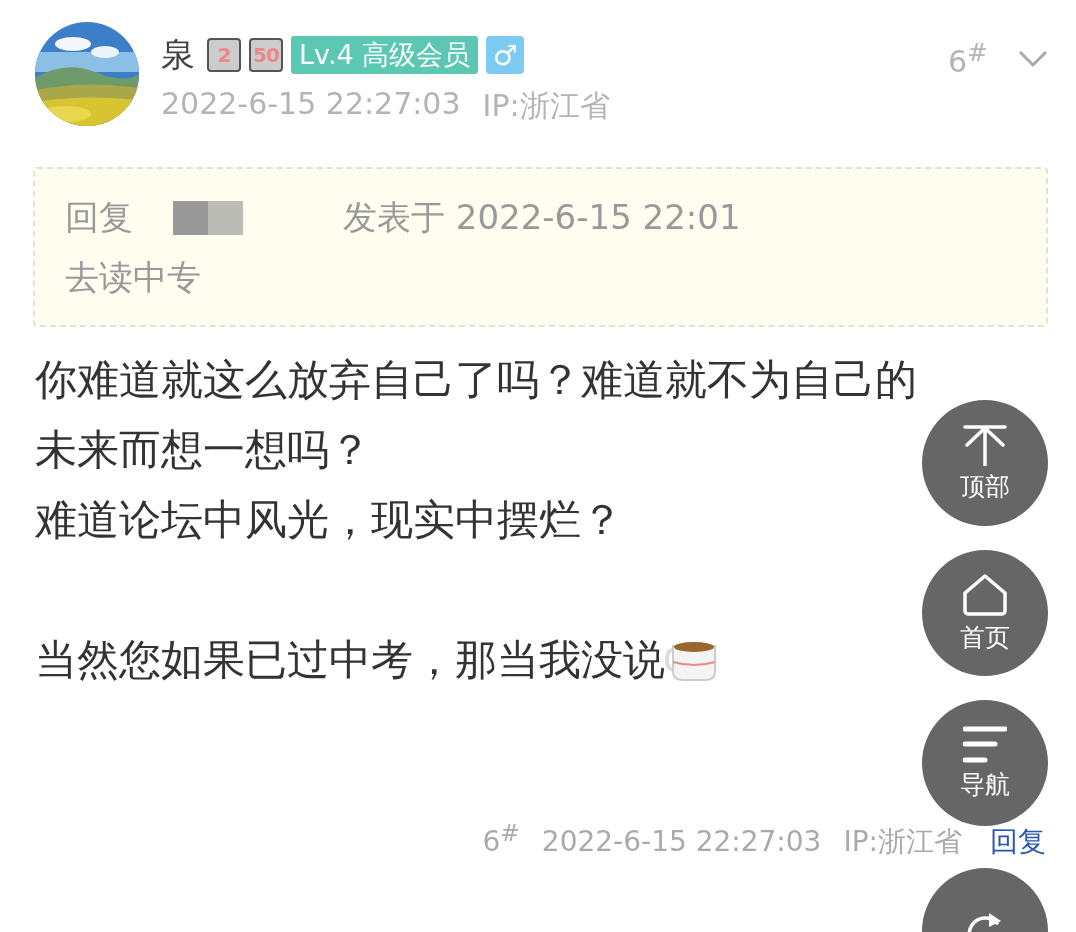 The image size is (1076, 932). I want to click on home-icon, so click(985, 594).